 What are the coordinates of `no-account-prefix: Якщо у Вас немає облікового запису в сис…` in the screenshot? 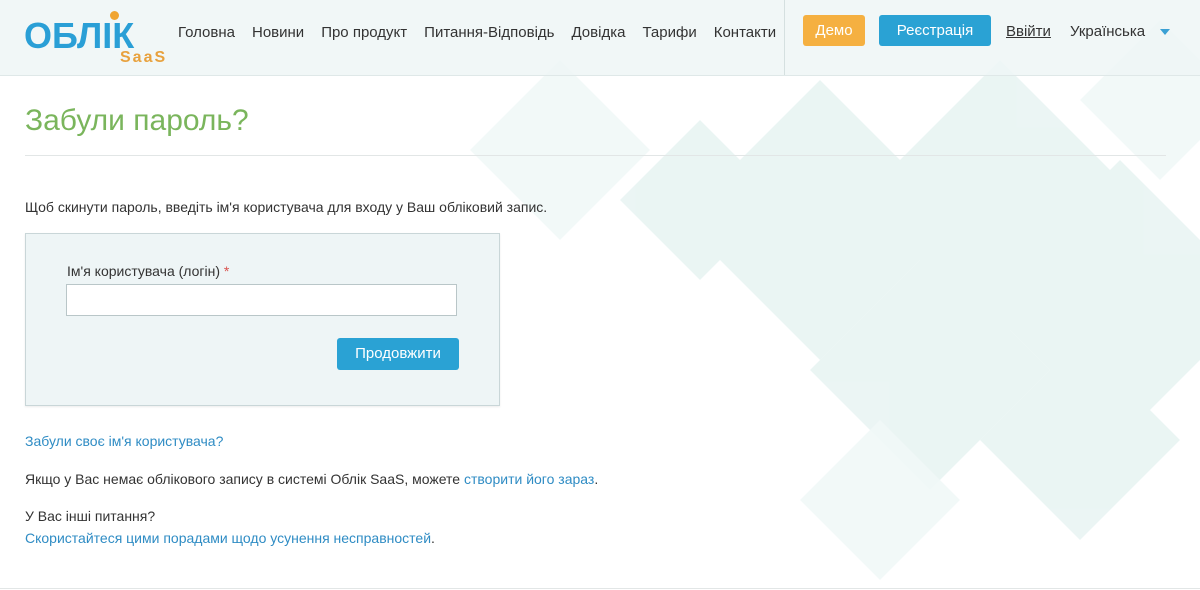 It's located at (244, 479).